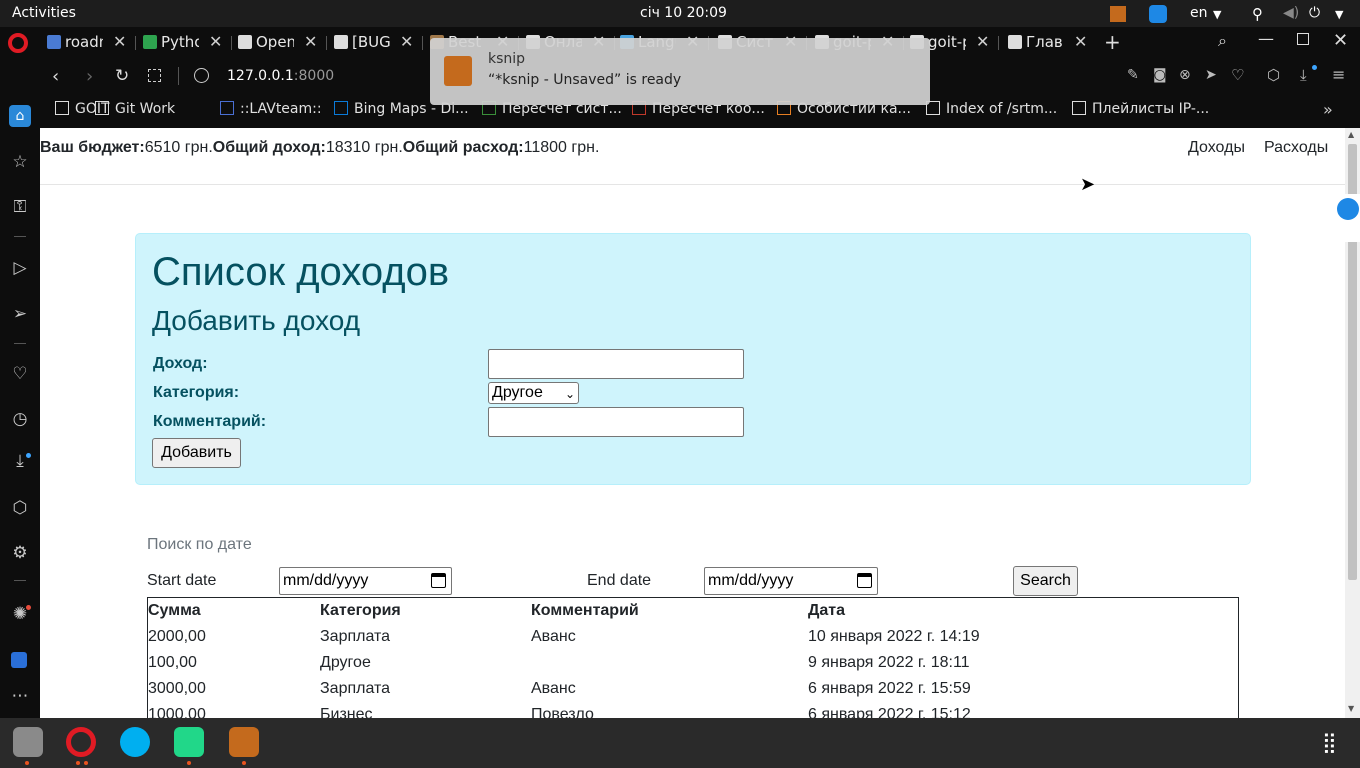 This screenshot has width=1360, height=768. What do you see at coordinates (1340, 40) in the screenshot?
I see `close-window-icon: ✕` at bounding box center [1340, 40].